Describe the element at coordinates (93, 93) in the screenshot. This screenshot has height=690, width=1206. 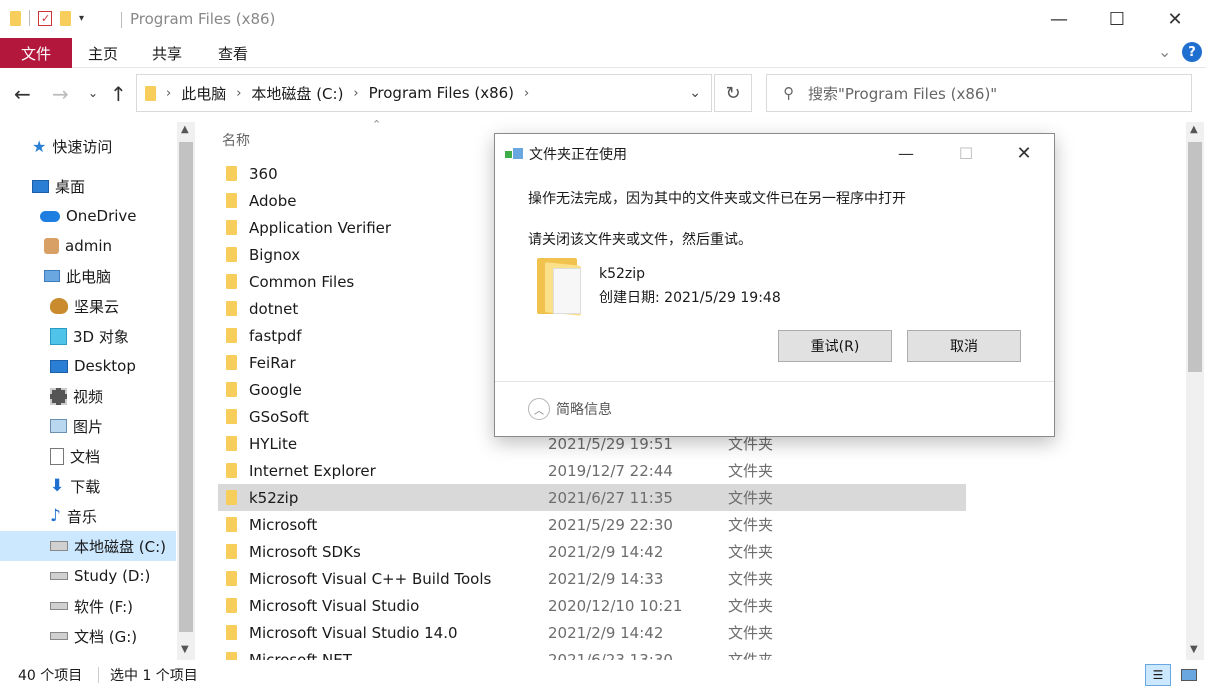
I see `recent-locations-icon: ⌄` at that location.